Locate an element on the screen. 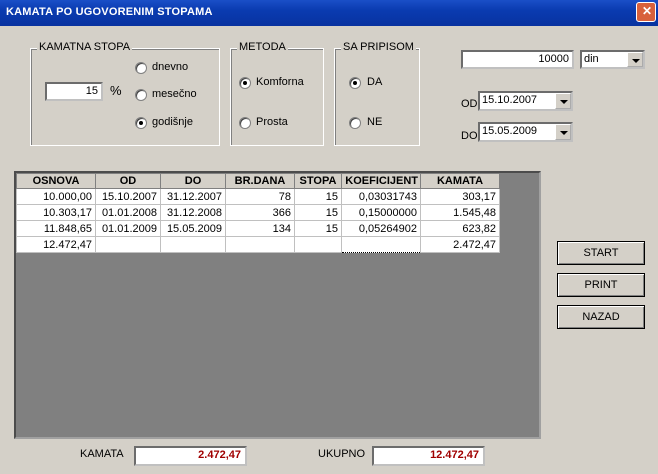 The width and height of the screenshot is (658, 474). cell-osnova: 12.472,47 is located at coordinates (56, 244).